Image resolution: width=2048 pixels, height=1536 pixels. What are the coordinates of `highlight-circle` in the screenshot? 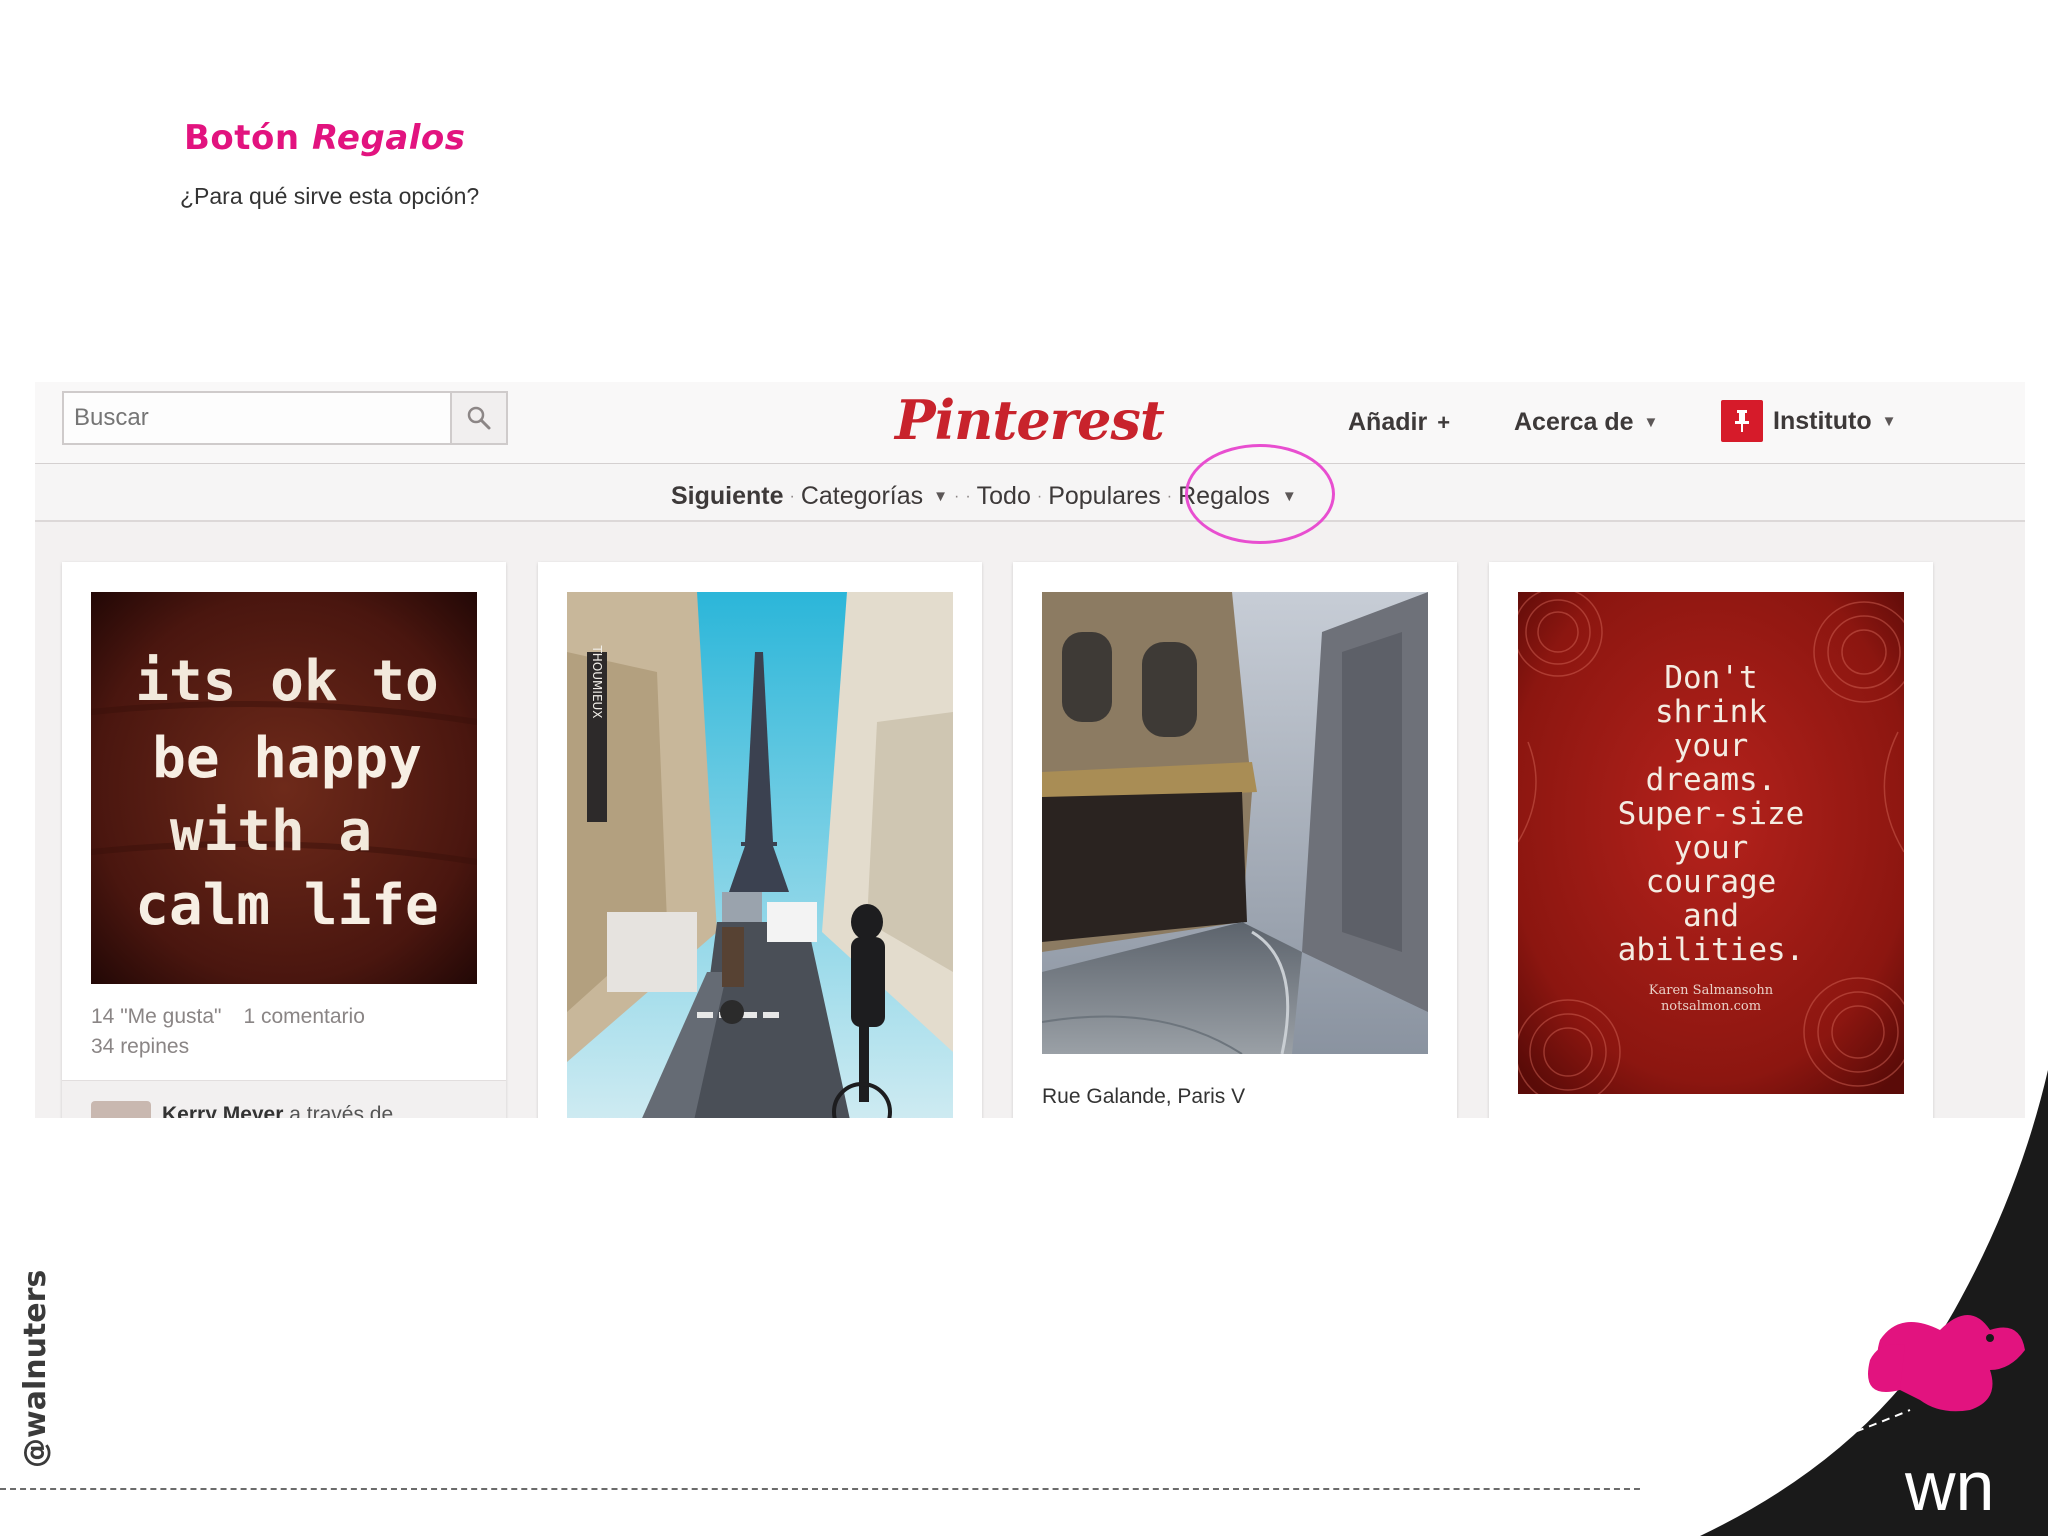 It's located at (1260, 494).